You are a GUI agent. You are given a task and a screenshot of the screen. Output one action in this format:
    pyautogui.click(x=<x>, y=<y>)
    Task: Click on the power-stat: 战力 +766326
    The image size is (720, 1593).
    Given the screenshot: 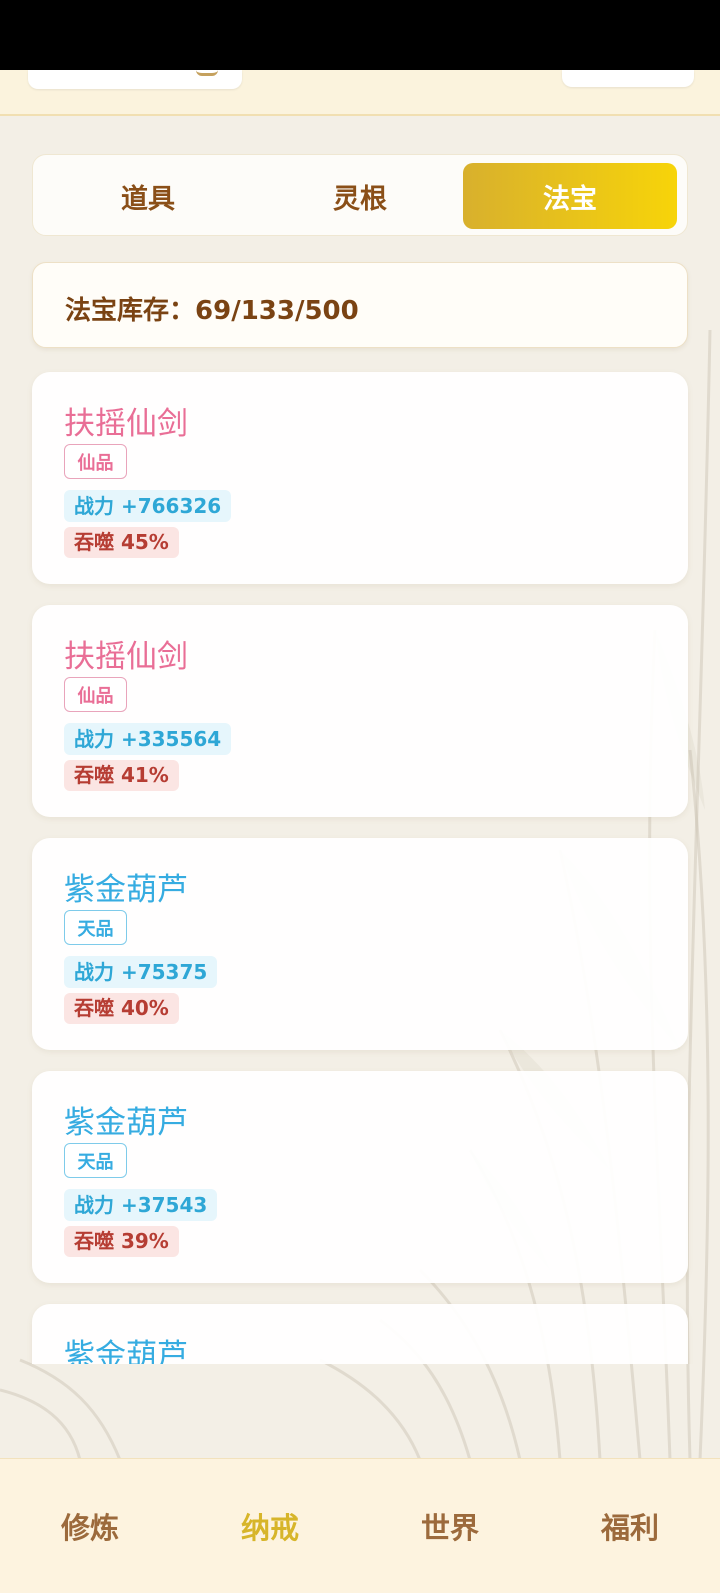 What is the action you would take?
    pyautogui.click(x=148, y=506)
    